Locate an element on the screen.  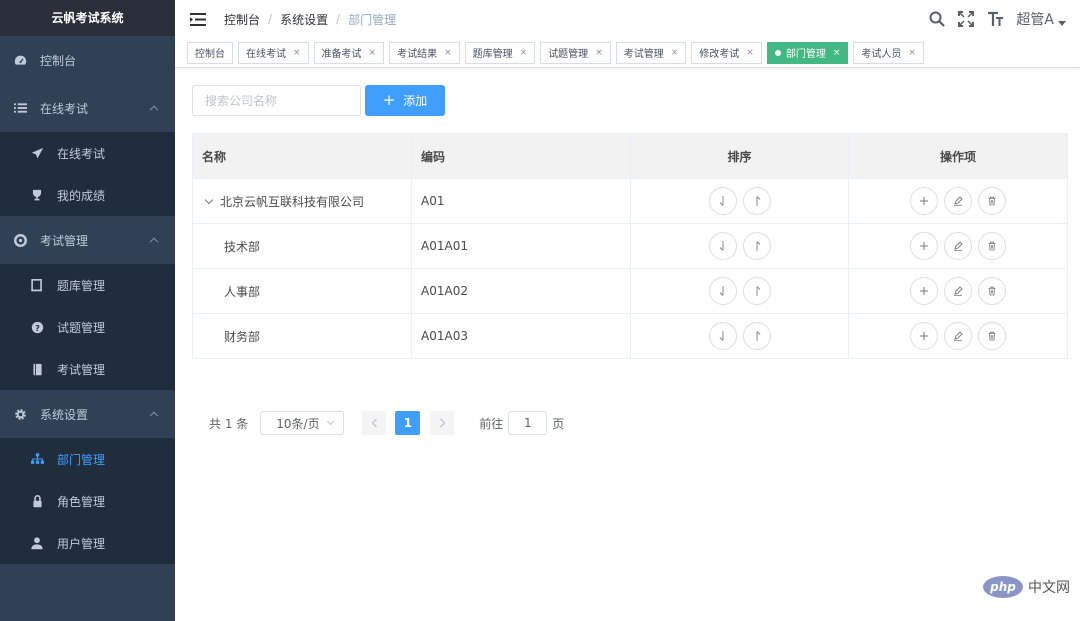
sidebar-item-question-bank: 题库管理 is located at coordinates (87, 285).